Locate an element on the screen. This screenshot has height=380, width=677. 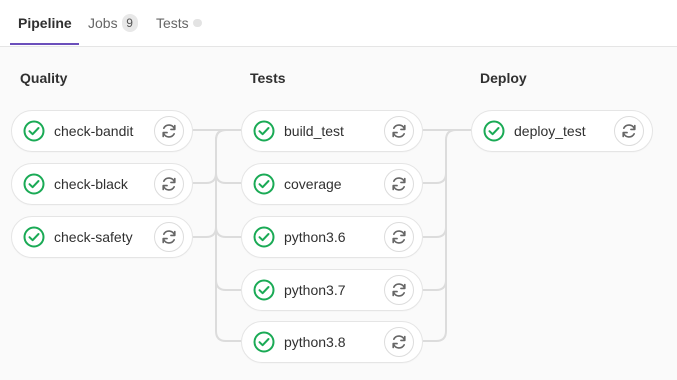
job-python3-8: python3.8 is located at coordinates (332, 342).